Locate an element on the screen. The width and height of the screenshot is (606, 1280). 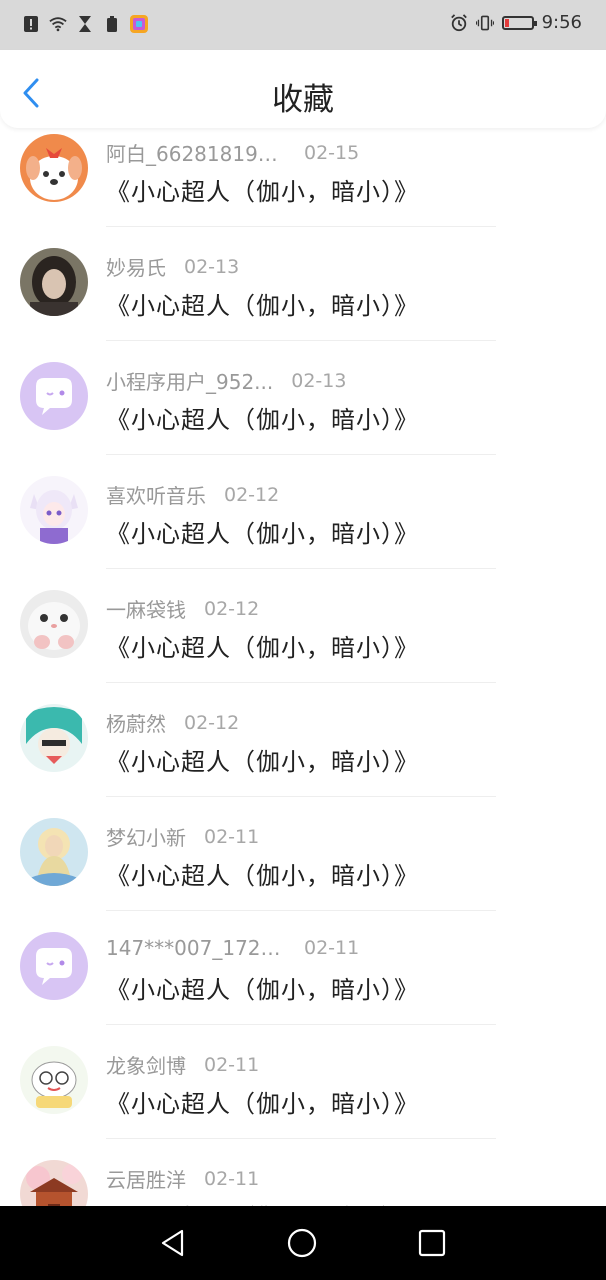
item-meta: 龙象剑博 02-11 is located at coordinates (182, 1064).